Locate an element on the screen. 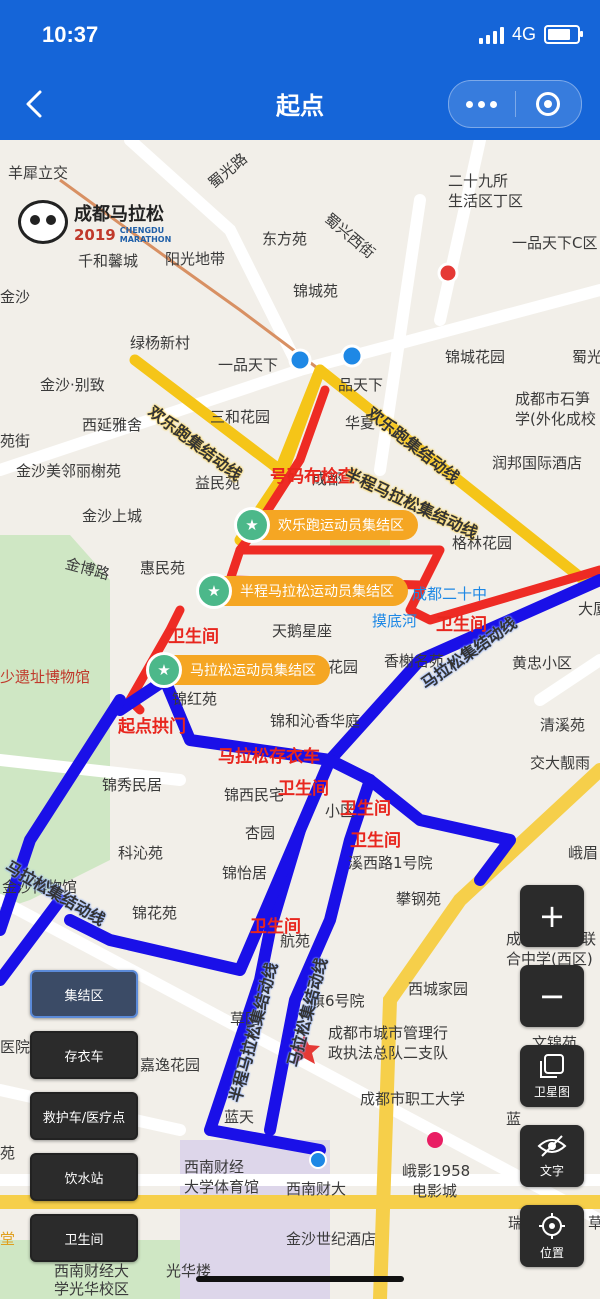  map-label: 千和馨城 is located at coordinates (108, 261).